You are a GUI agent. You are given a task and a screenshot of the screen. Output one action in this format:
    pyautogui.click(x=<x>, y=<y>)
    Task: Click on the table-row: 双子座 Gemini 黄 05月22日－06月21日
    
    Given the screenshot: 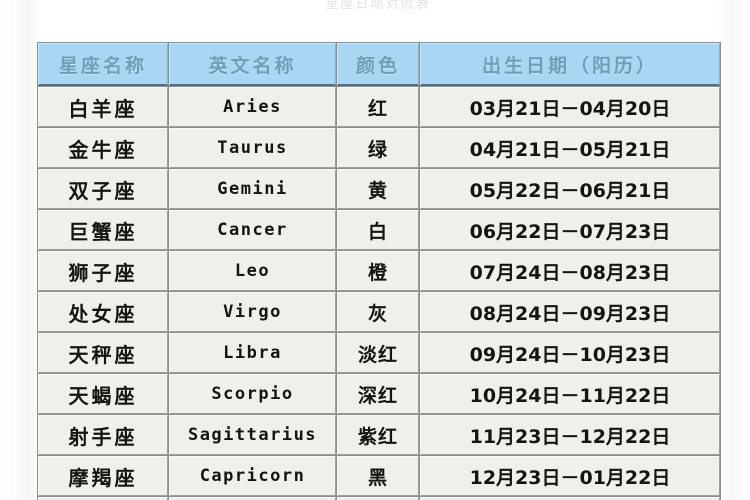 What is the action you would take?
    pyautogui.click(x=379, y=189)
    